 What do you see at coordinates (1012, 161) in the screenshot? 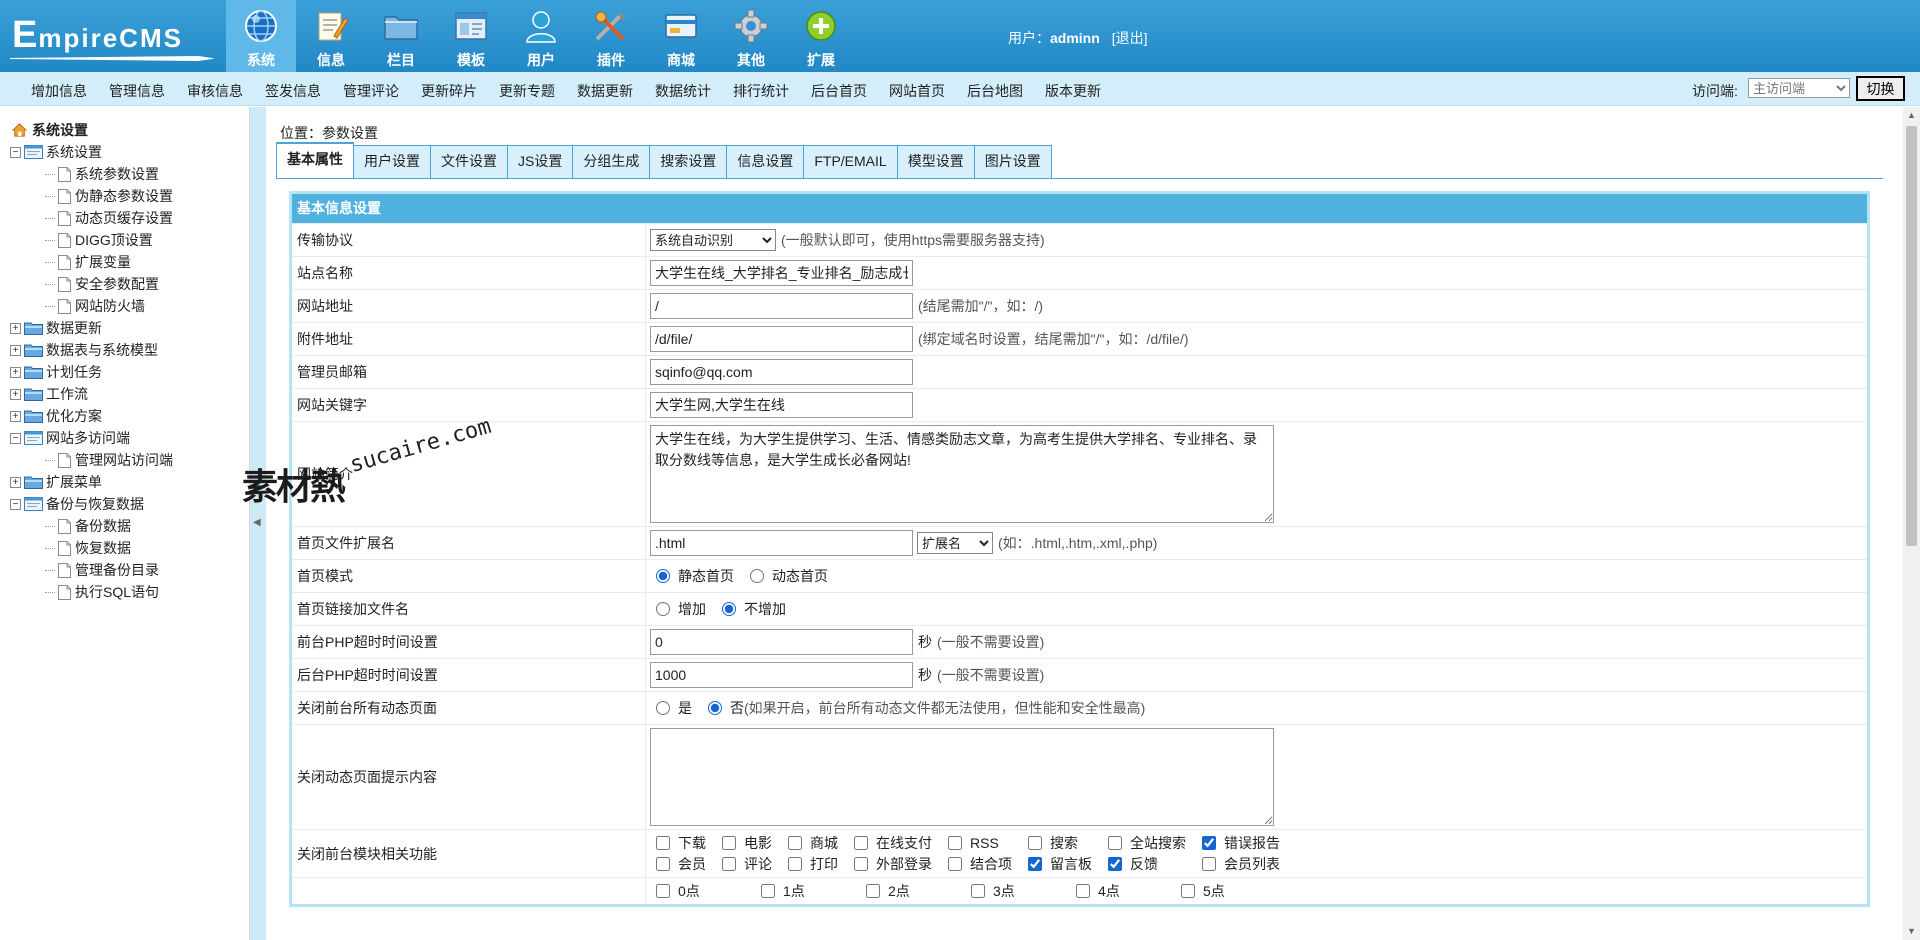
I see `settings-tab: 图片设置` at bounding box center [1012, 161].